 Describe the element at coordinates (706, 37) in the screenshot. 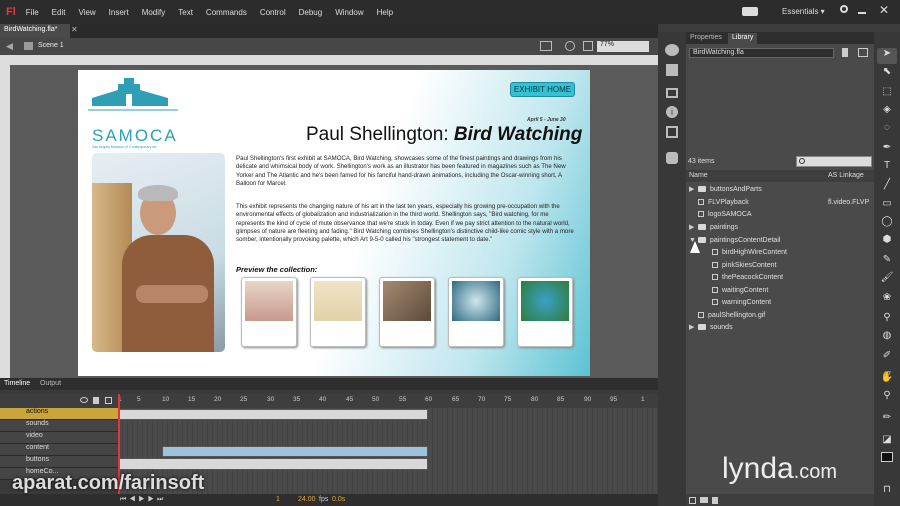

I see `tab-properties: Properties` at that location.